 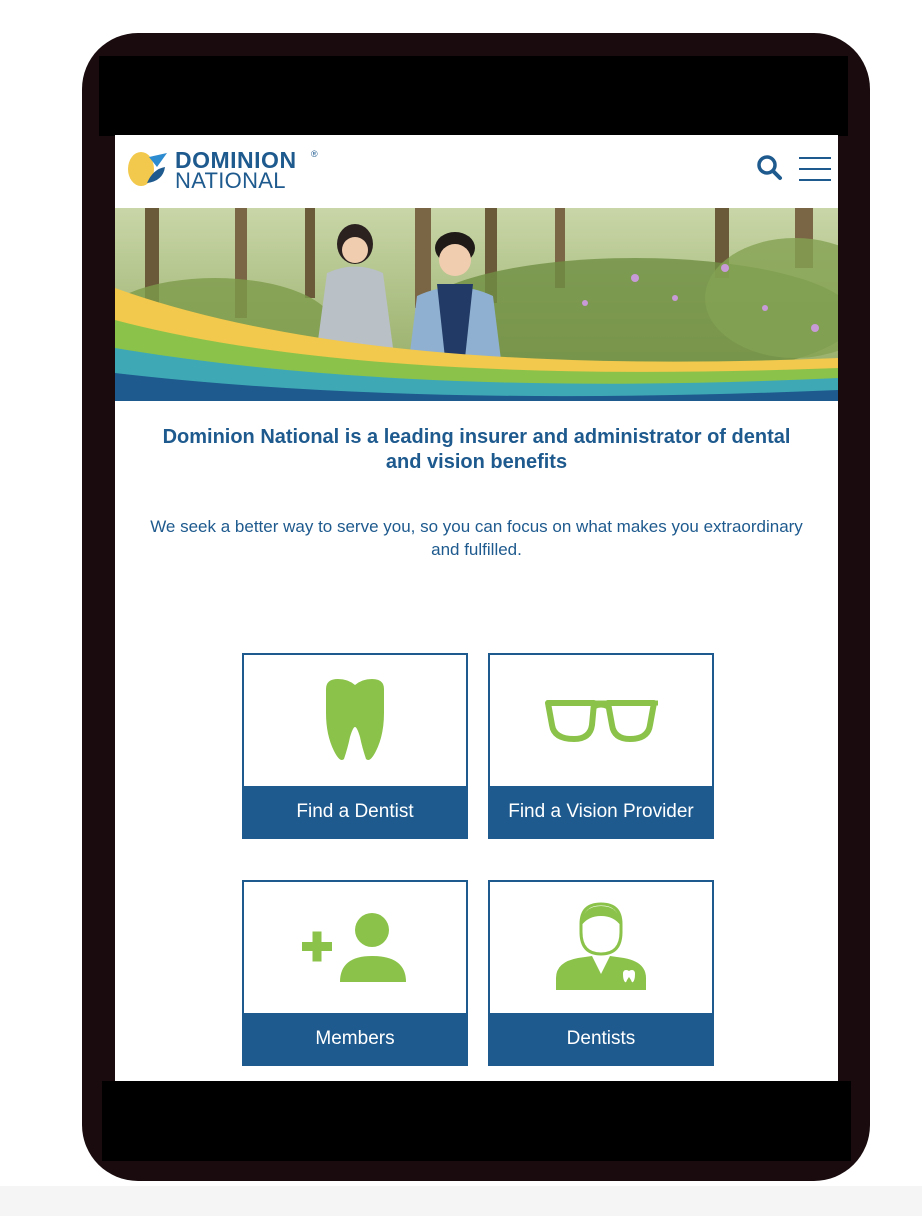 I want to click on hero-image, so click(x=476, y=304).